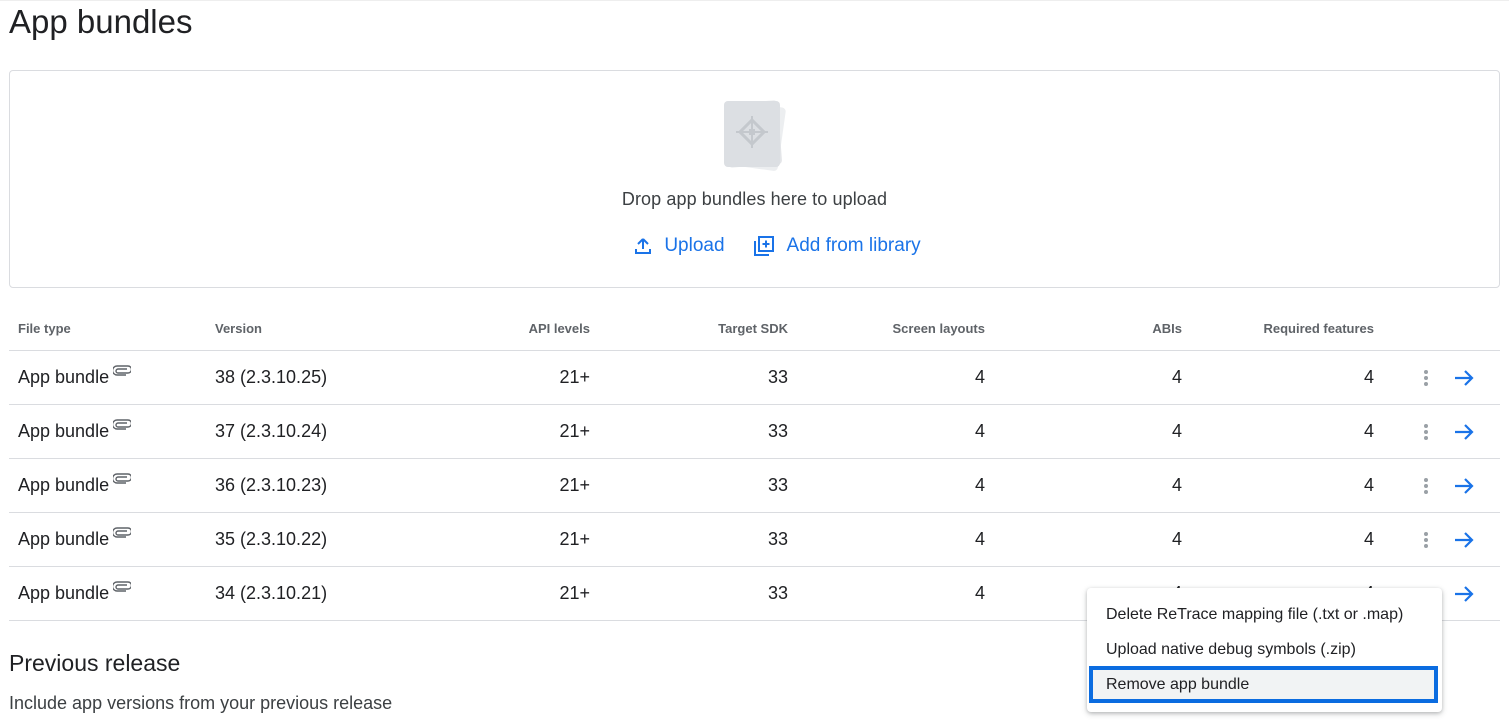 The height and width of the screenshot is (722, 1509). Describe the element at coordinates (271, 431) in the screenshot. I see `version-cell: 37 (2.3.10.24)` at that location.